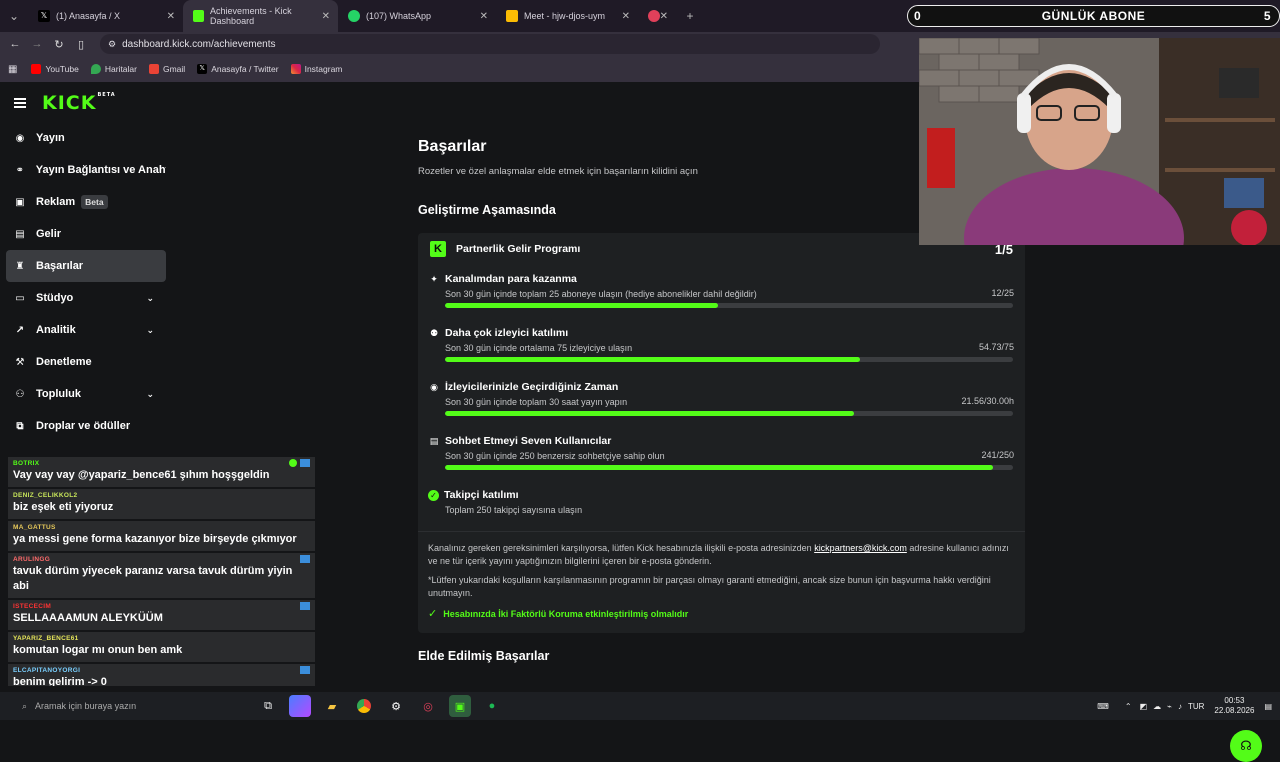  Describe the element at coordinates (199, 44) in the screenshot. I see `url-text: dashboard.kick.com/achievements` at that location.